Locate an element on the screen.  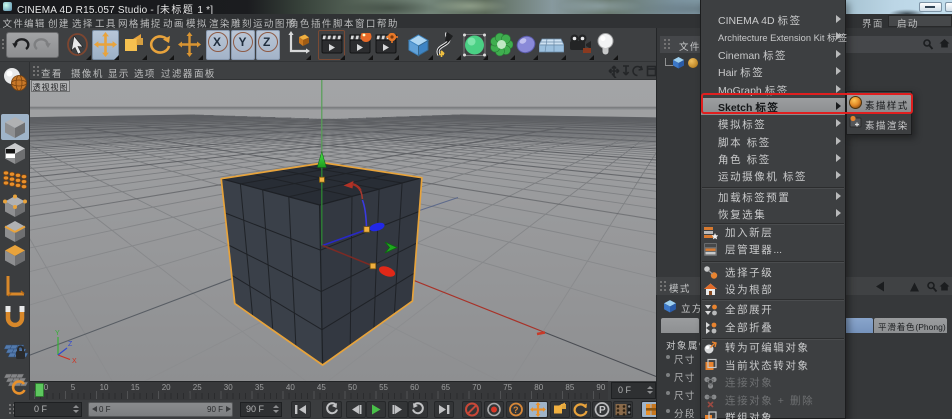
svg-text: Y is located at coordinates (57, 333).